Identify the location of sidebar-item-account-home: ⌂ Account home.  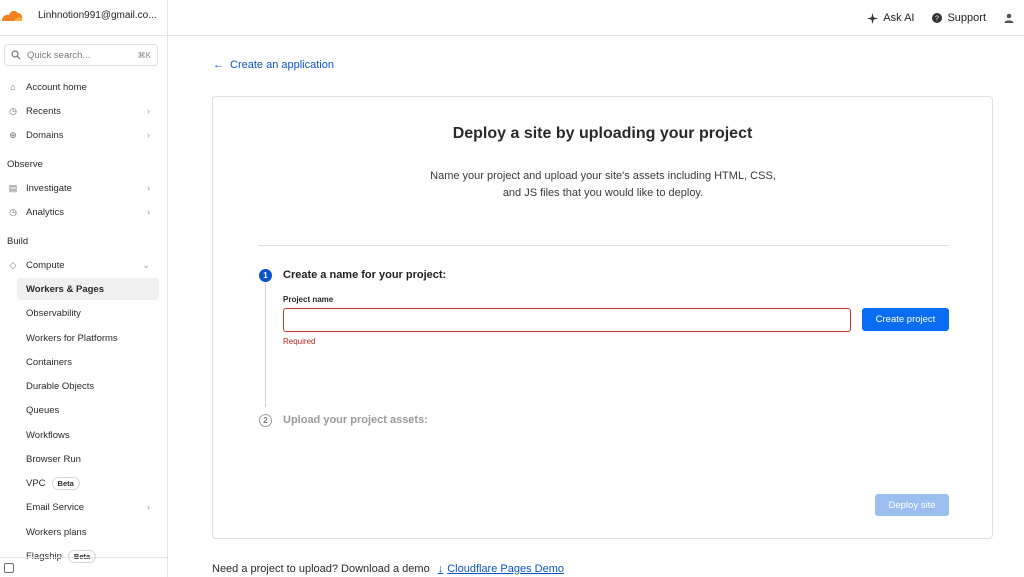
(83, 87).